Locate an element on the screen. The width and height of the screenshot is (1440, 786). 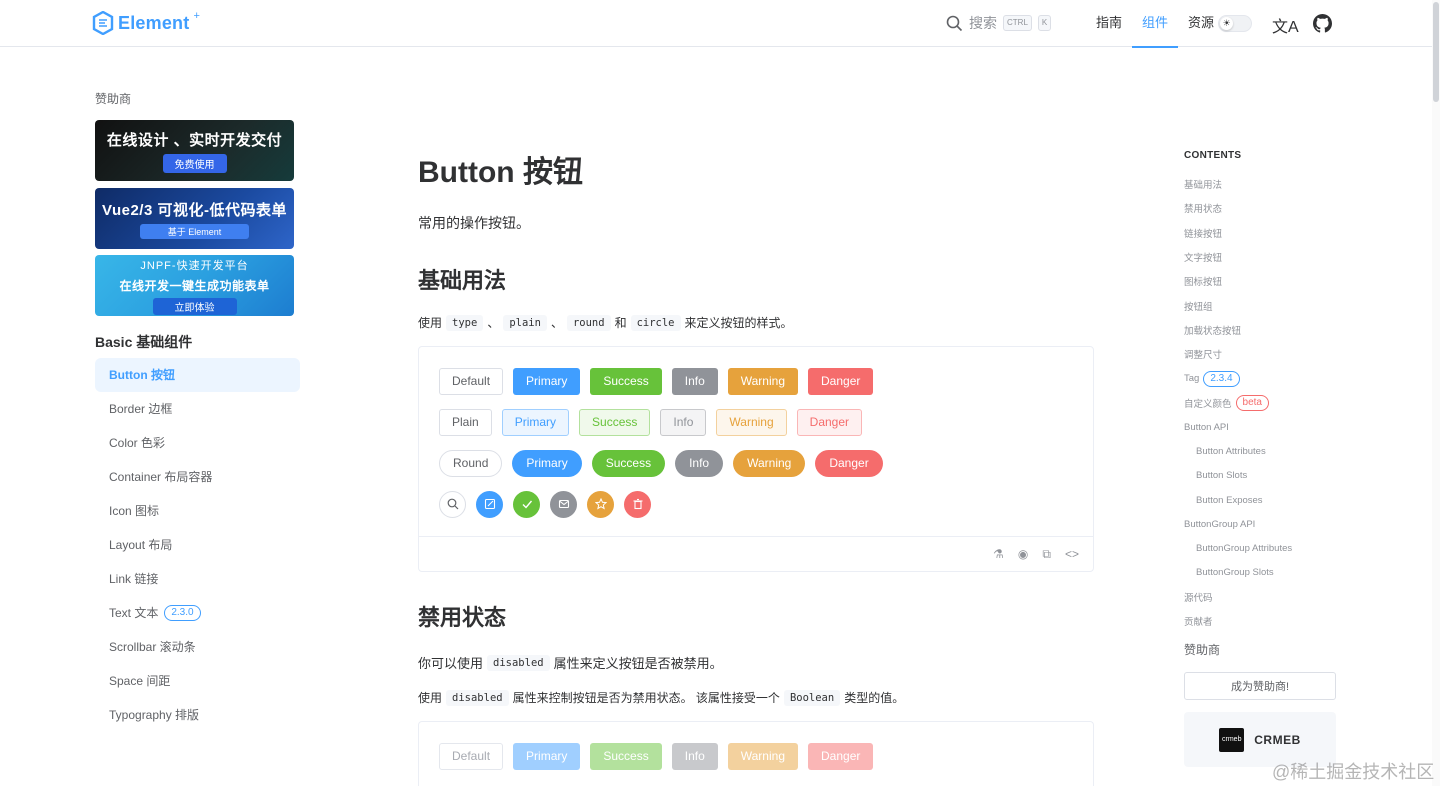
sidebar-item-color: Color 色彩 is located at coordinates (197, 443).